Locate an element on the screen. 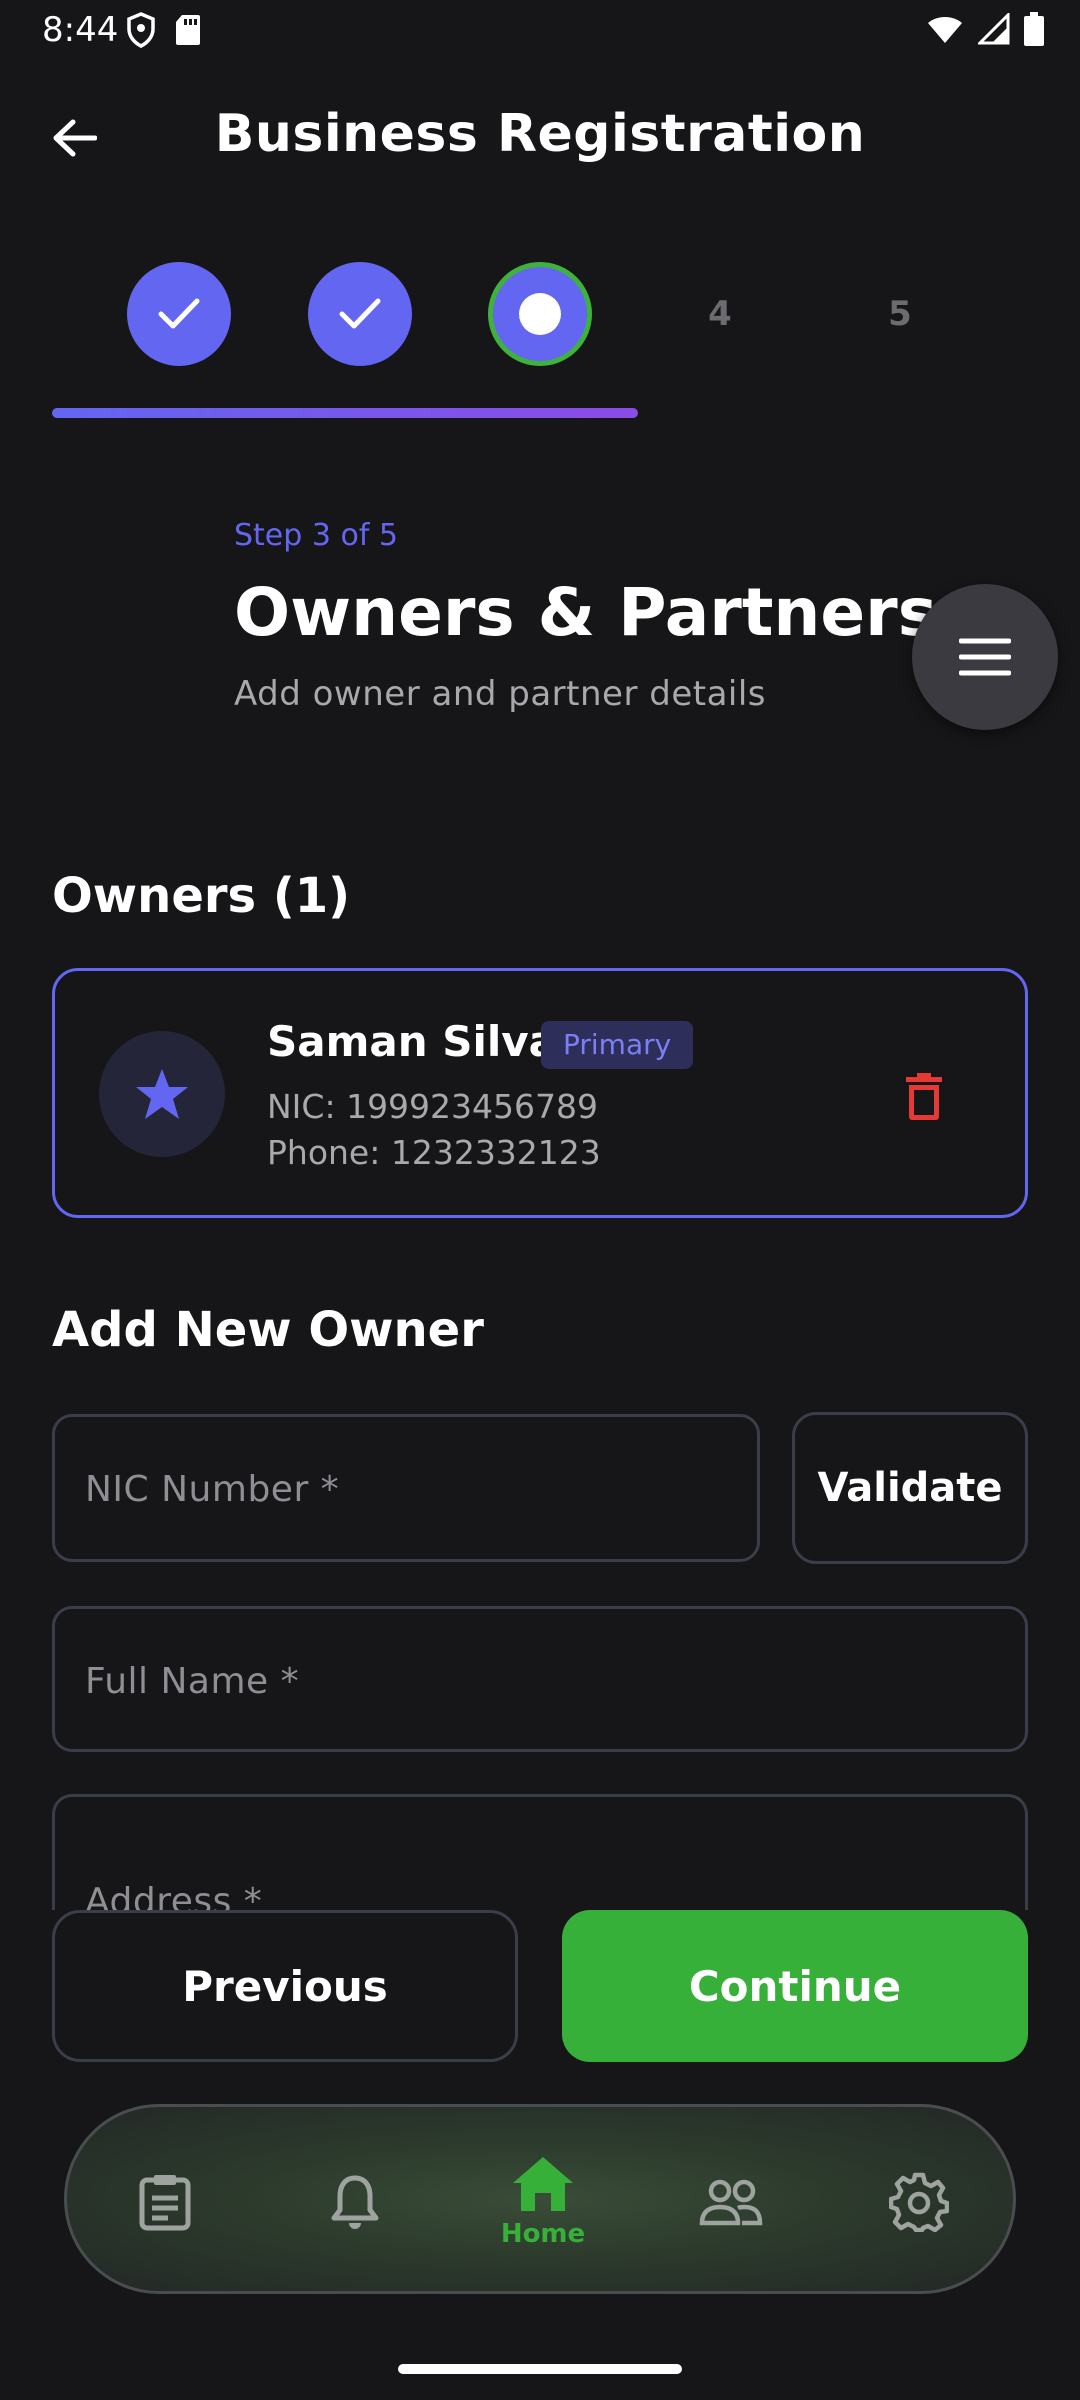 Image resolution: width=1080 pixels, height=2400 pixels. app-bar: Business Registration is located at coordinates (540, 136).